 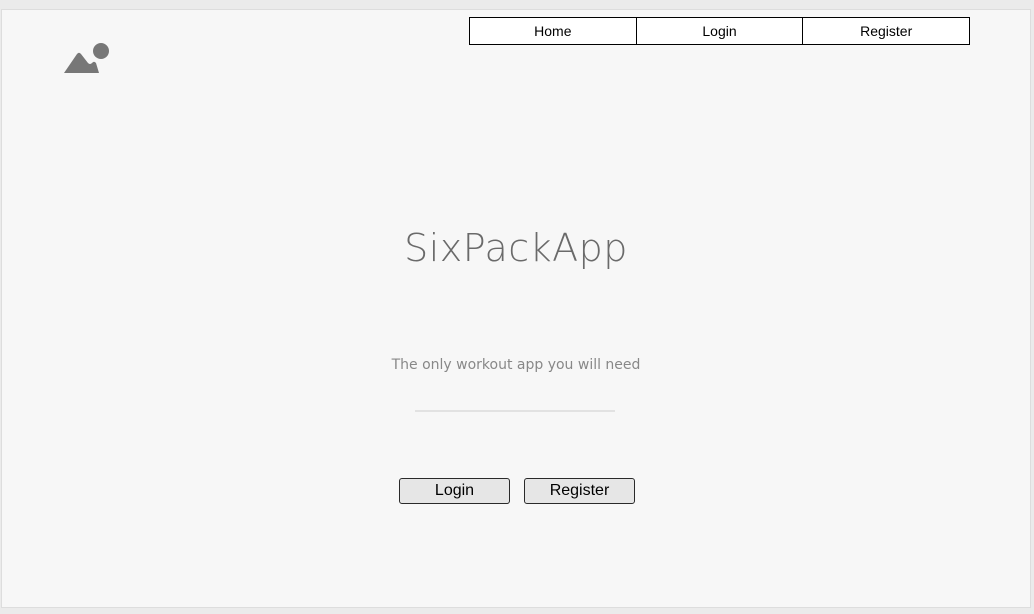 What do you see at coordinates (516, 248) in the screenshot?
I see `app-title: SixPackApp` at bounding box center [516, 248].